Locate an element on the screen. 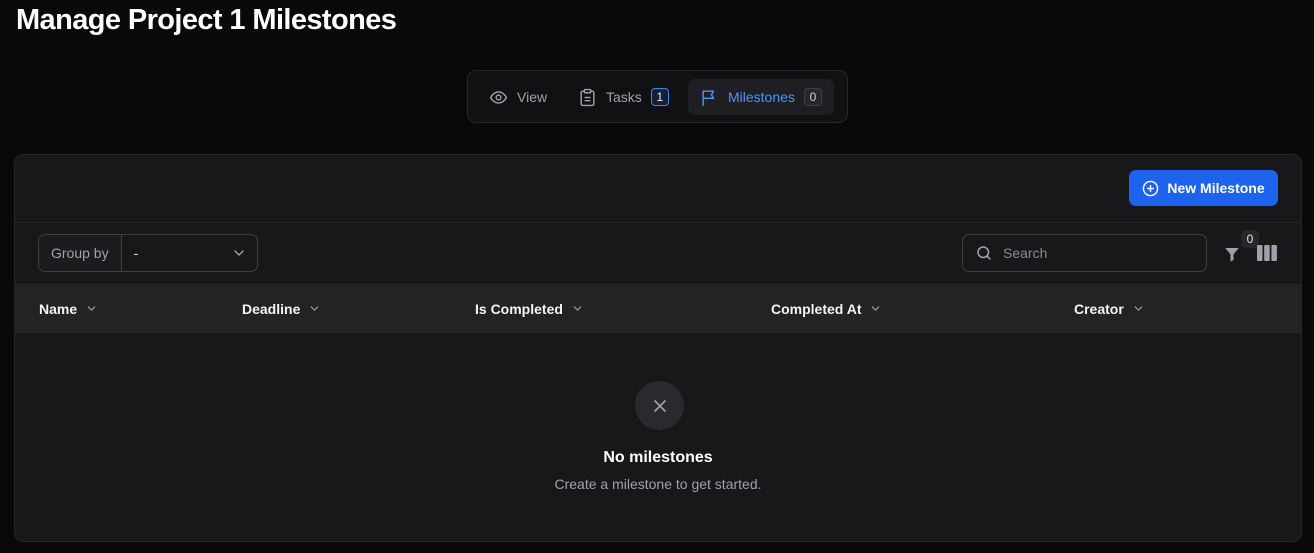  column-header-label: Completed At is located at coordinates (816, 308).